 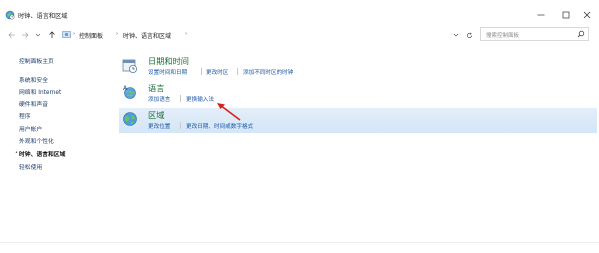 I want to click on globe-region-icon, so click(x=130, y=119).